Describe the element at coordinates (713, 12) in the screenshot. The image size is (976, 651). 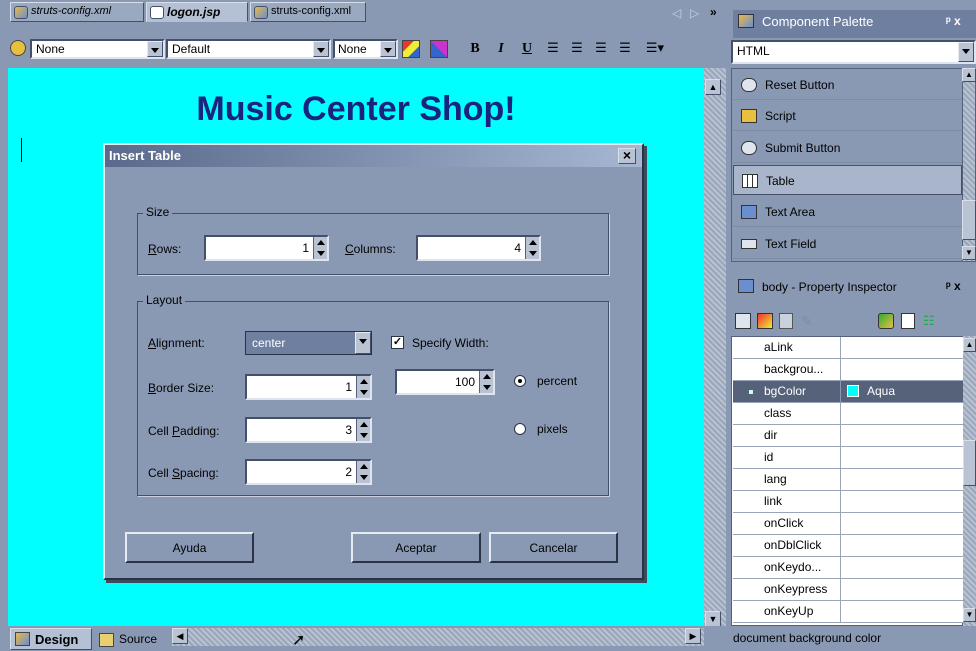
I see `tab-list-icon: »` at that location.